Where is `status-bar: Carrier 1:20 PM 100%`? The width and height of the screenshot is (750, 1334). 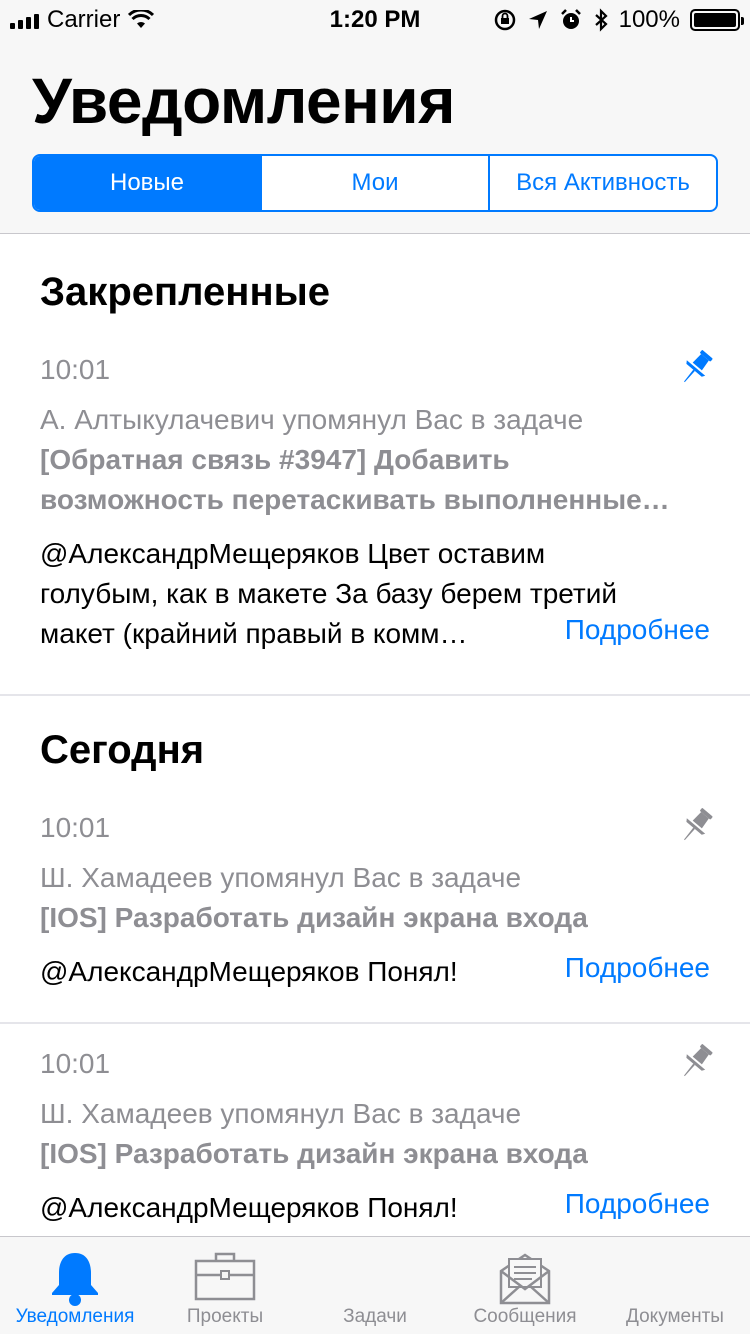
status-bar: Carrier 1:20 PM 100% is located at coordinates (375, 20).